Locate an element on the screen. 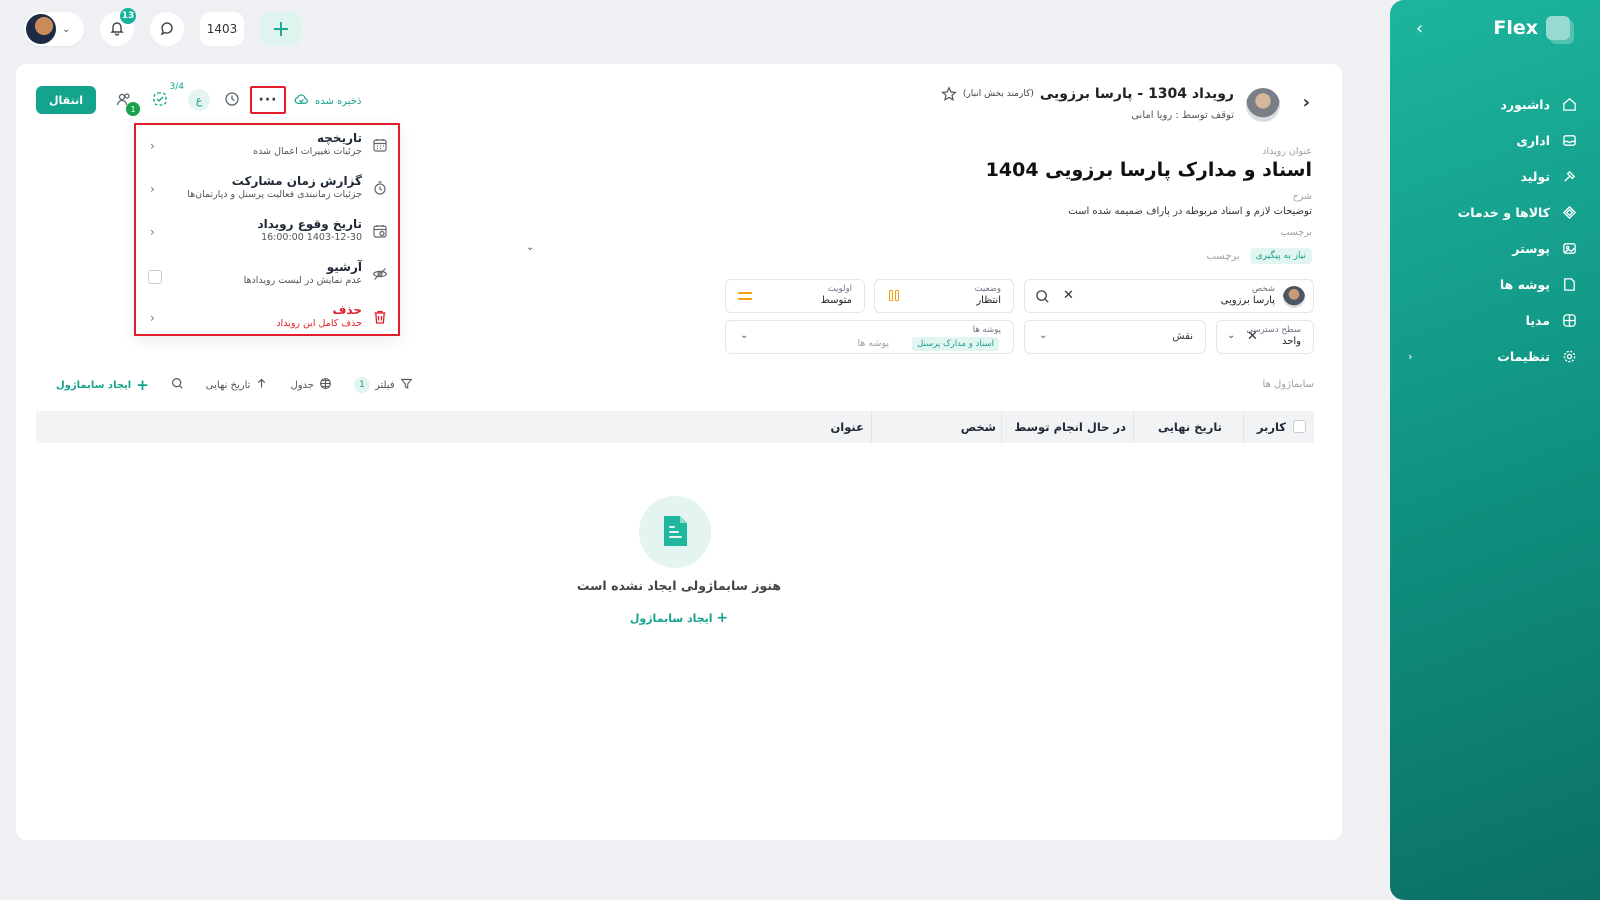 The width and height of the screenshot is (1600, 900). eye-off-icon is located at coordinates (380, 274).